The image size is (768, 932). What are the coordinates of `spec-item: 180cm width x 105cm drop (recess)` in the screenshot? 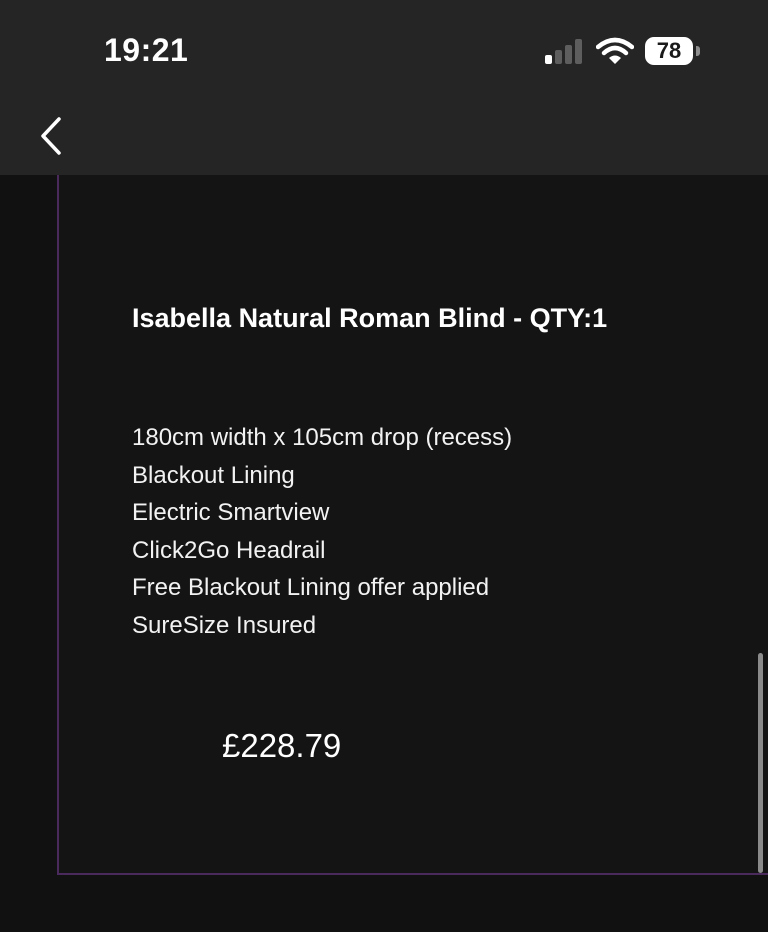 It's located at (322, 437).